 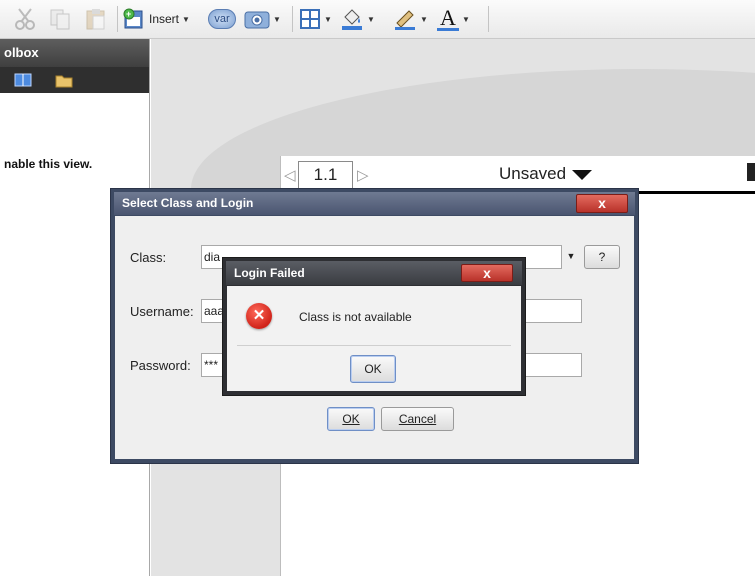 What do you see at coordinates (374, 345) in the screenshot?
I see `alert-divider` at bounding box center [374, 345].